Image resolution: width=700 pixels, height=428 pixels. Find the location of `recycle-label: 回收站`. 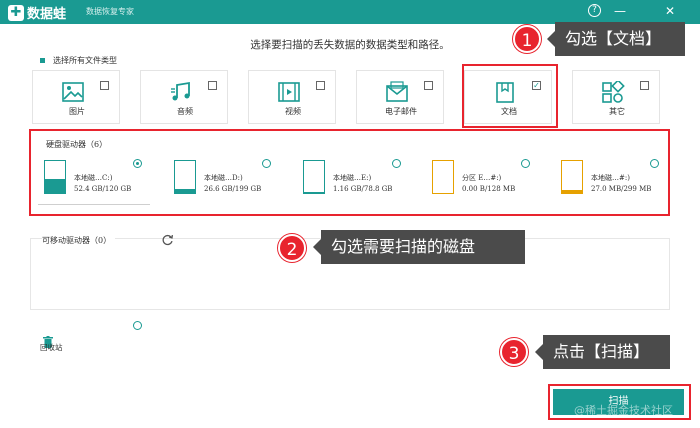

recycle-label: 回收站 is located at coordinates (51, 347).